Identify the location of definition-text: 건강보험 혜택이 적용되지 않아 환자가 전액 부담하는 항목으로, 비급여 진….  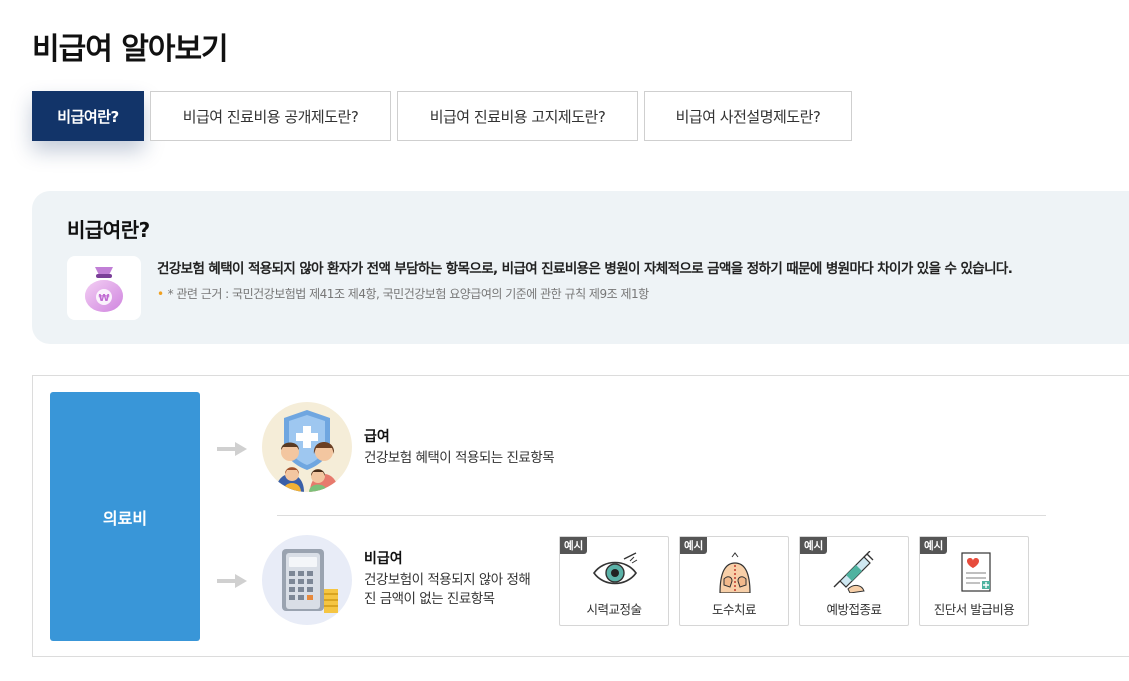
(585, 269).